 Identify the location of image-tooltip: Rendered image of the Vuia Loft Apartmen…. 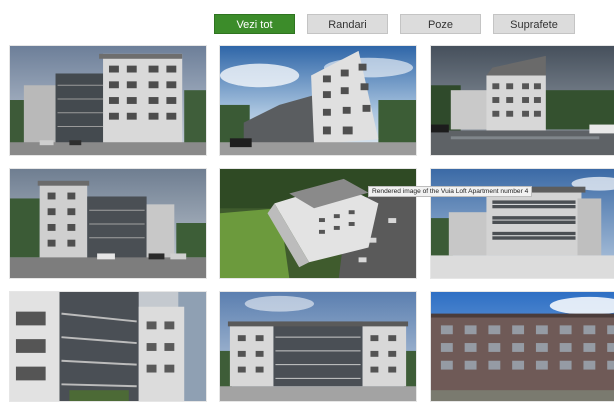
(450, 191).